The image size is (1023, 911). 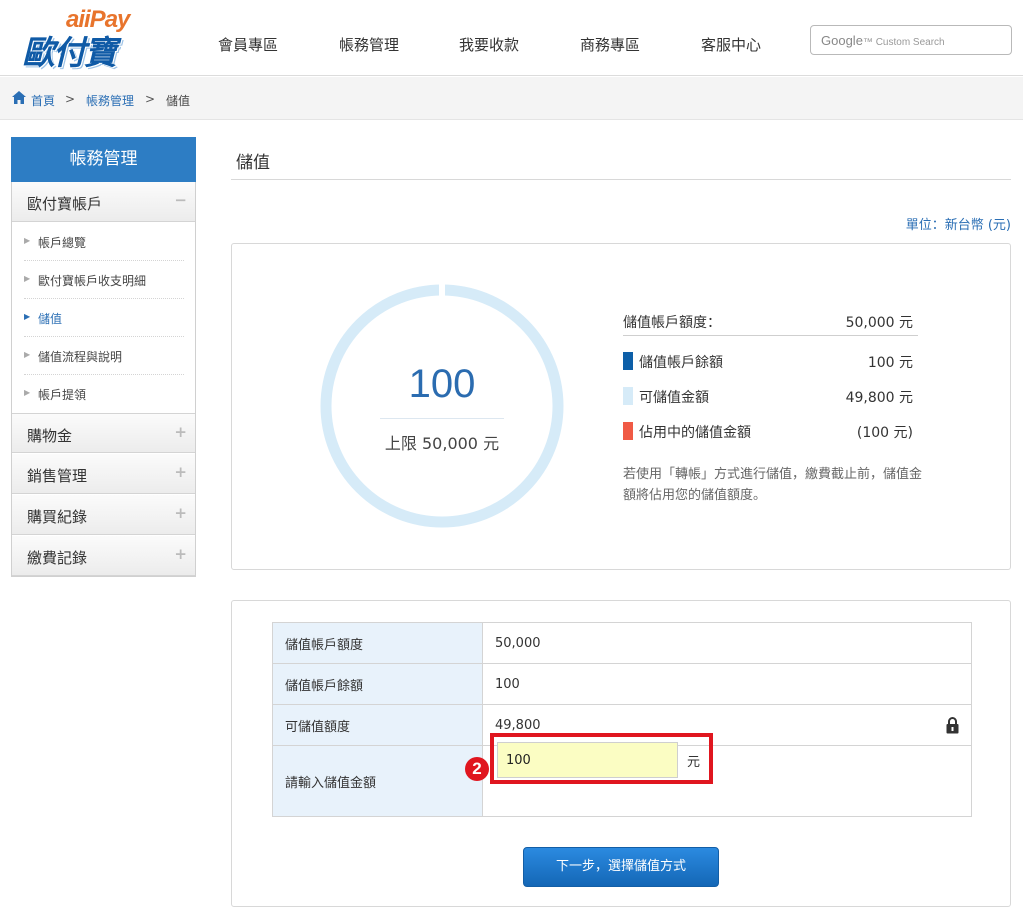 What do you see at coordinates (442, 418) in the screenshot?
I see `ring-divider` at bounding box center [442, 418].